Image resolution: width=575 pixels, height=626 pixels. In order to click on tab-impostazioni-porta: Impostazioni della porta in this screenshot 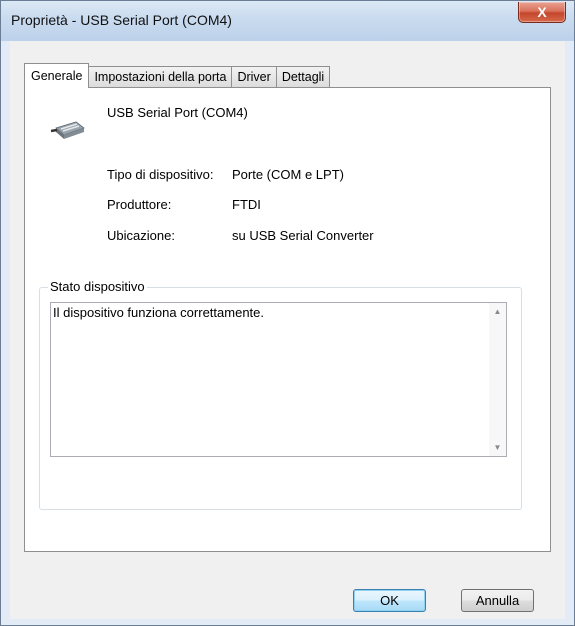, I will do `click(160, 76)`.